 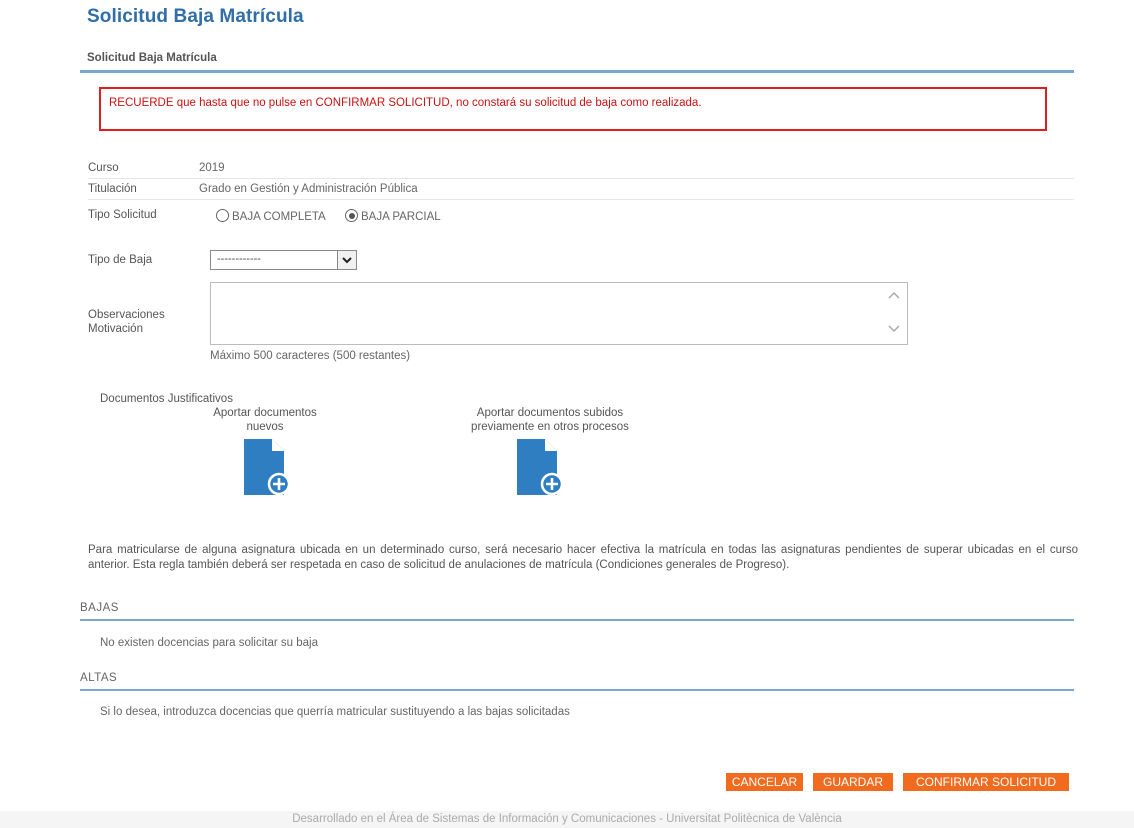 What do you see at coordinates (115, 329) in the screenshot?
I see `observaciones-label-line2: Motivación` at bounding box center [115, 329].